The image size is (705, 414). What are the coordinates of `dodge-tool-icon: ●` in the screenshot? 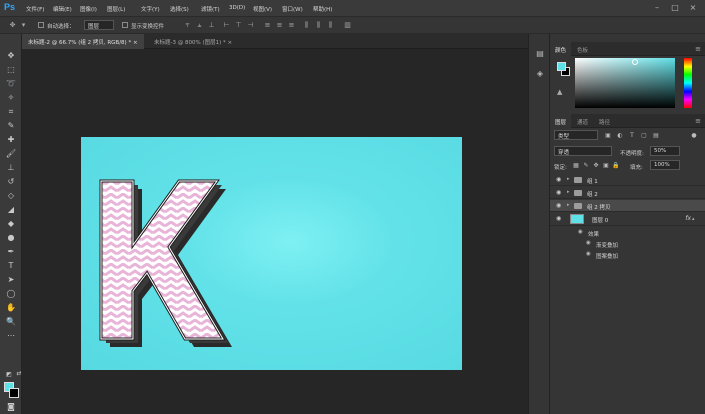 It's located at (11, 238).